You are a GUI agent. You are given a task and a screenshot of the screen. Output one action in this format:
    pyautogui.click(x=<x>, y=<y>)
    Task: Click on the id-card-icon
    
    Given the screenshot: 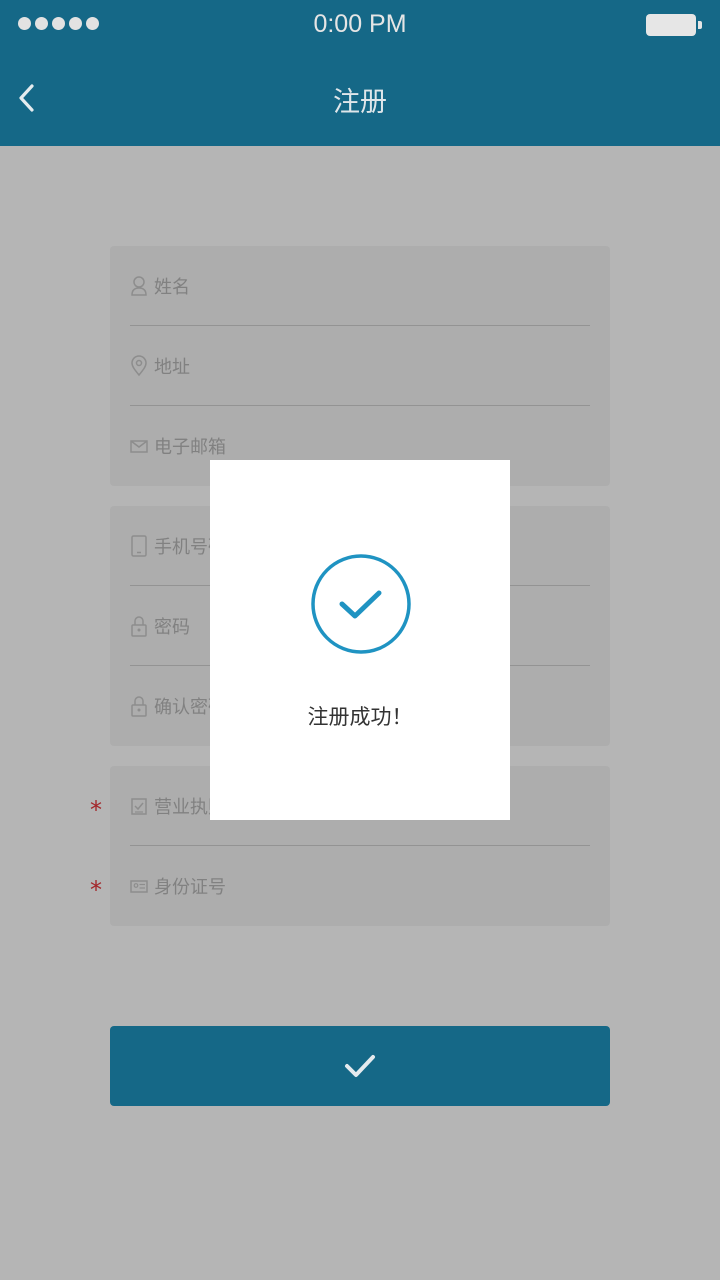 What is the action you would take?
    pyautogui.click(x=139, y=886)
    